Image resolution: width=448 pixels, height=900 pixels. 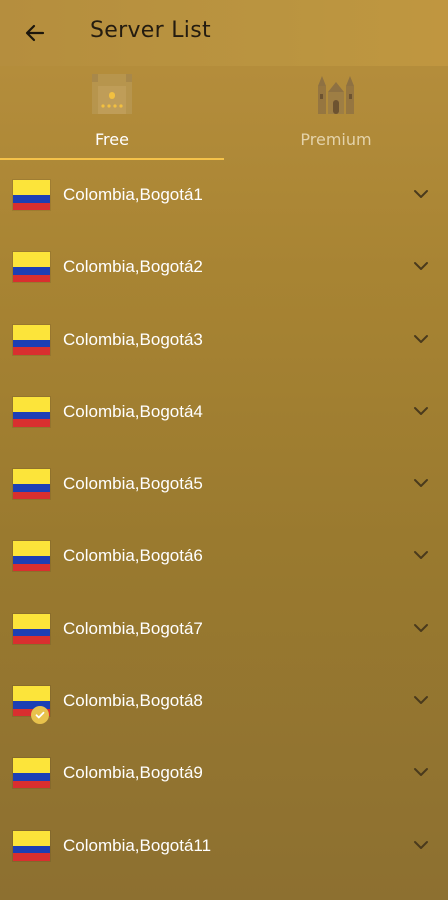 I want to click on tab-premium: Premium, so click(x=336, y=113).